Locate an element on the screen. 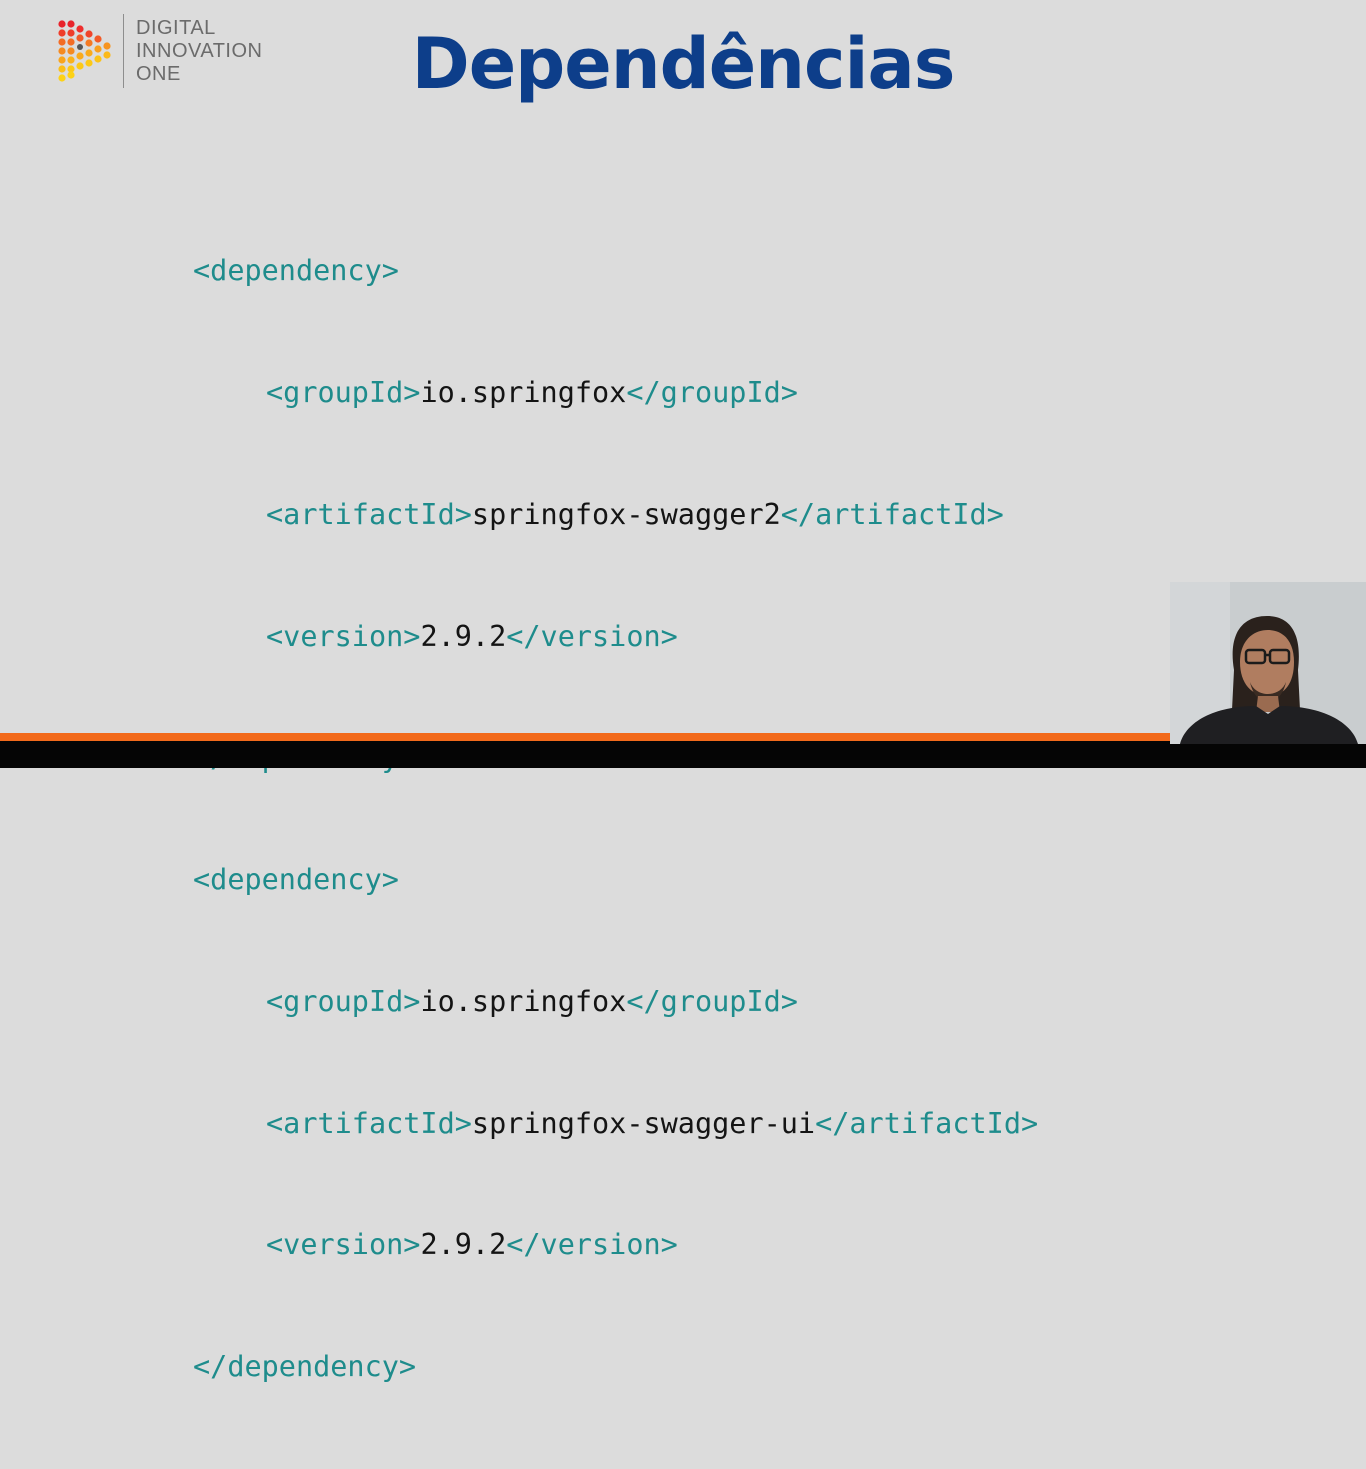 This screenshot has height=1469, width=1366. xml-value: springfox-swagger-ui is located at coordinates (643, 1123).